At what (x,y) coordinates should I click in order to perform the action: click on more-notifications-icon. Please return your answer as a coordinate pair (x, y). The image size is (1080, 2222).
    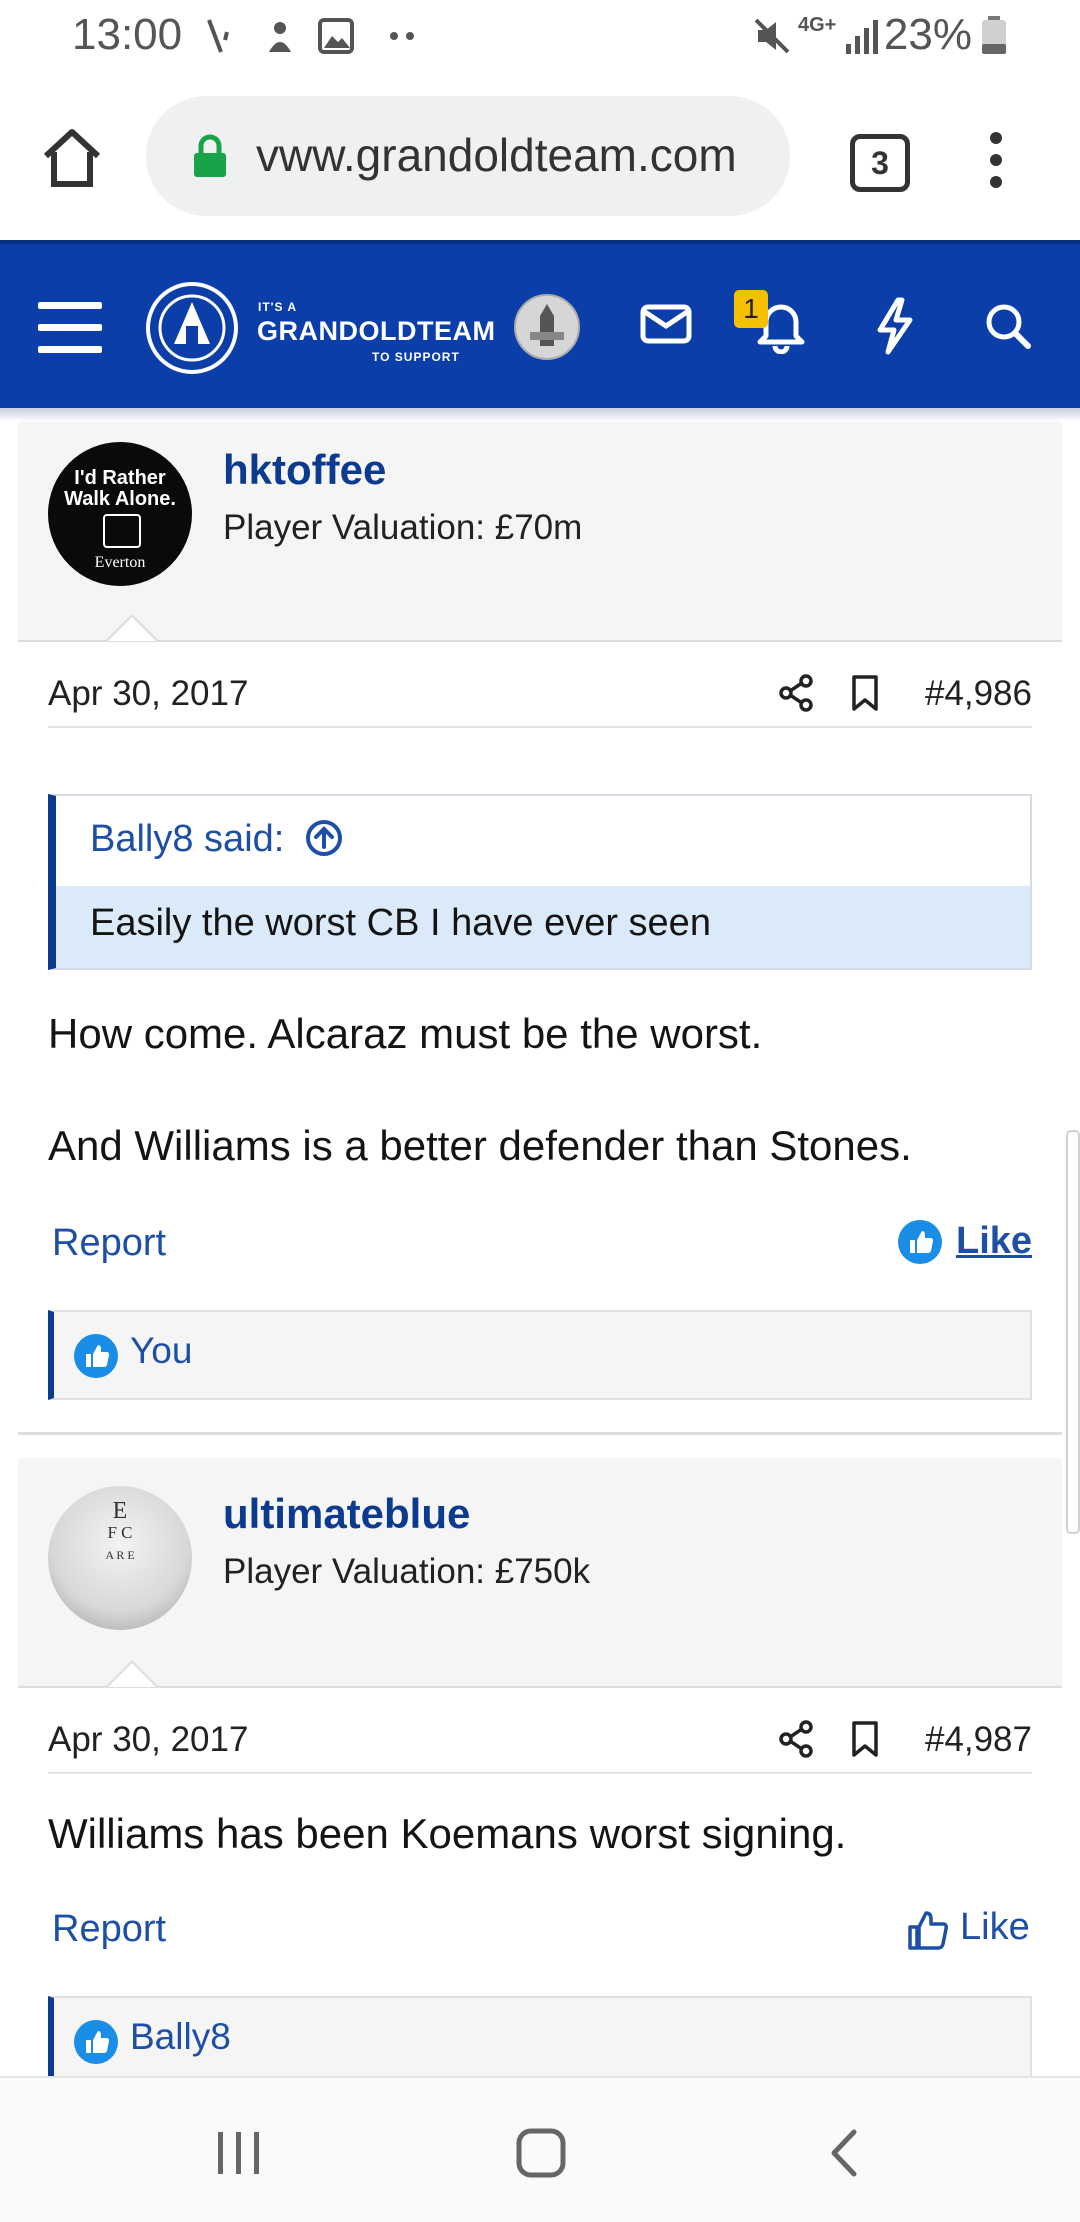
    Looking at the image, I should click on (402, 36).